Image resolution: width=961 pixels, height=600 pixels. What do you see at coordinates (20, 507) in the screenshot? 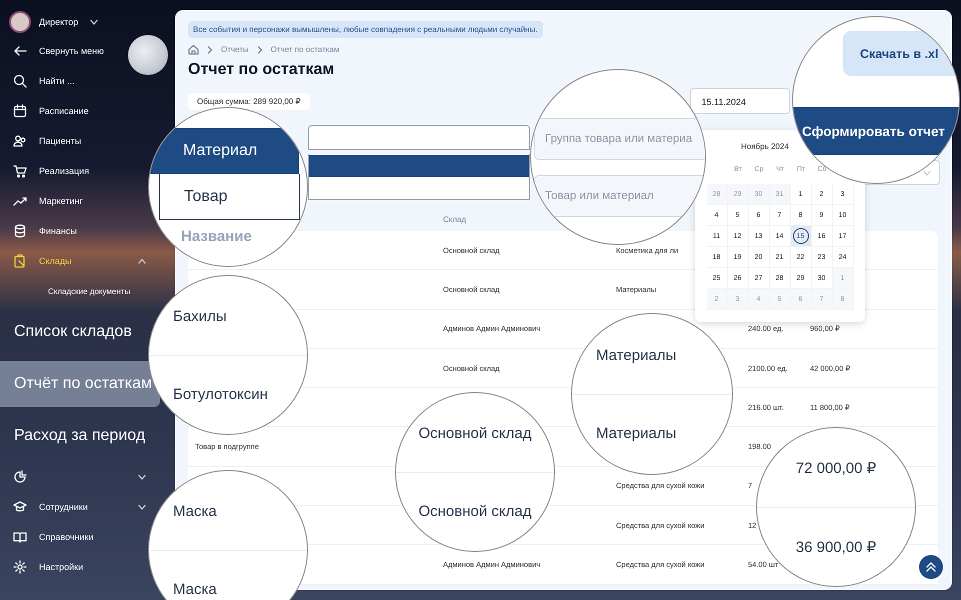
I see `graduation-cap-icon` at bounding box center [20, 507].